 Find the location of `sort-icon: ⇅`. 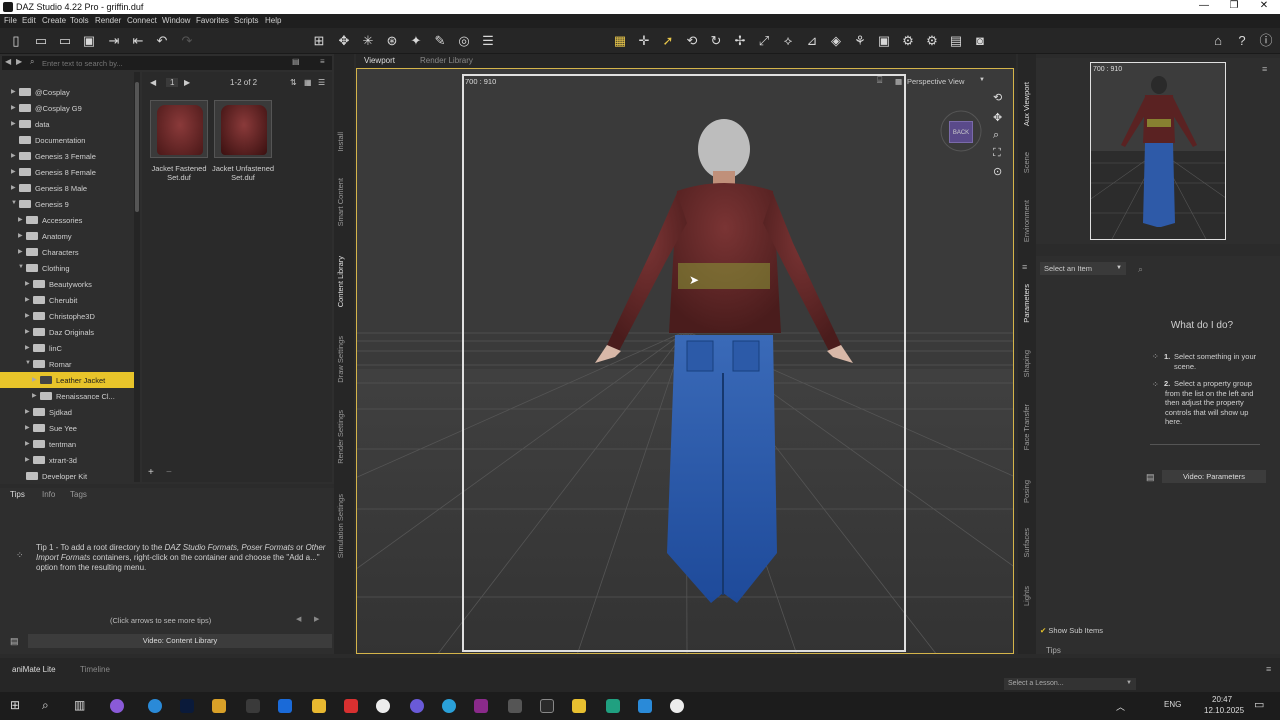

sort-icon: ⇅ is located at coordinates (293, 82).